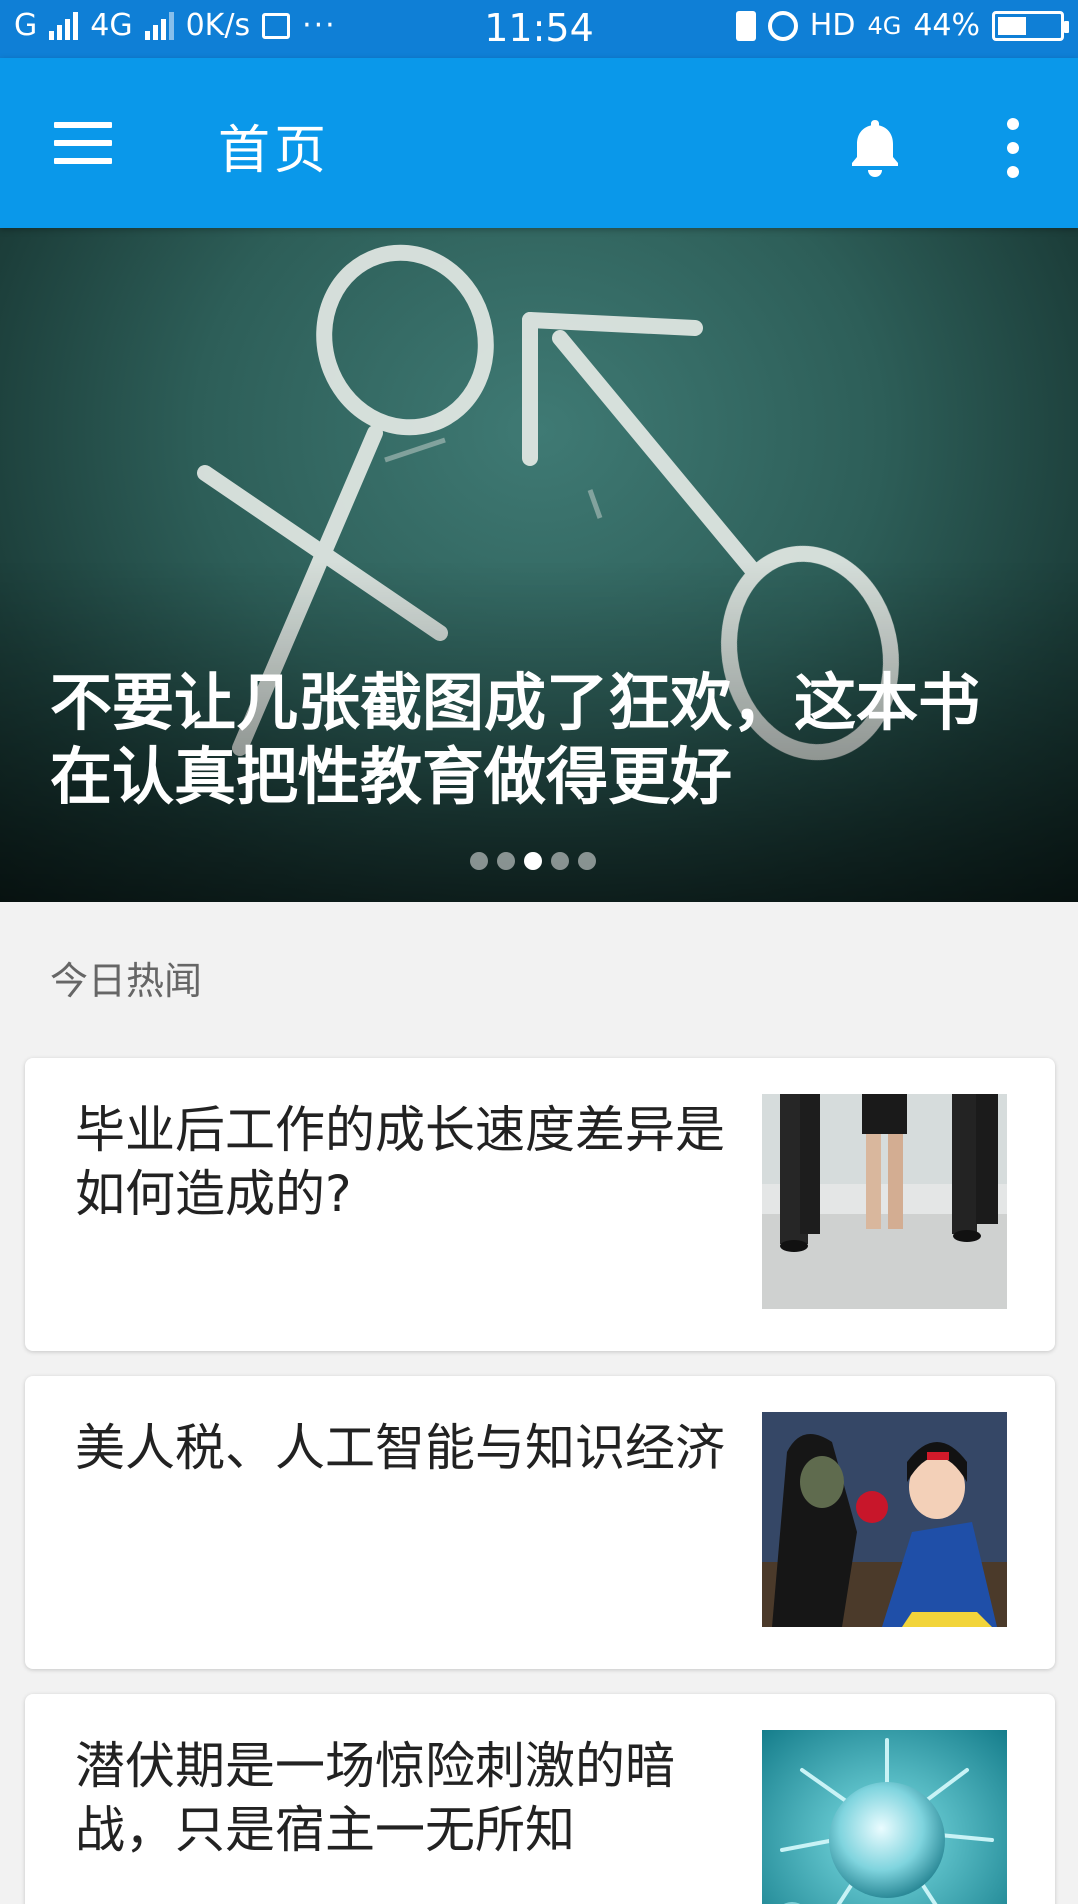 This screenshot has width=1078, height=1904. I want to click on battery-saver-icon, so click(745, 25).